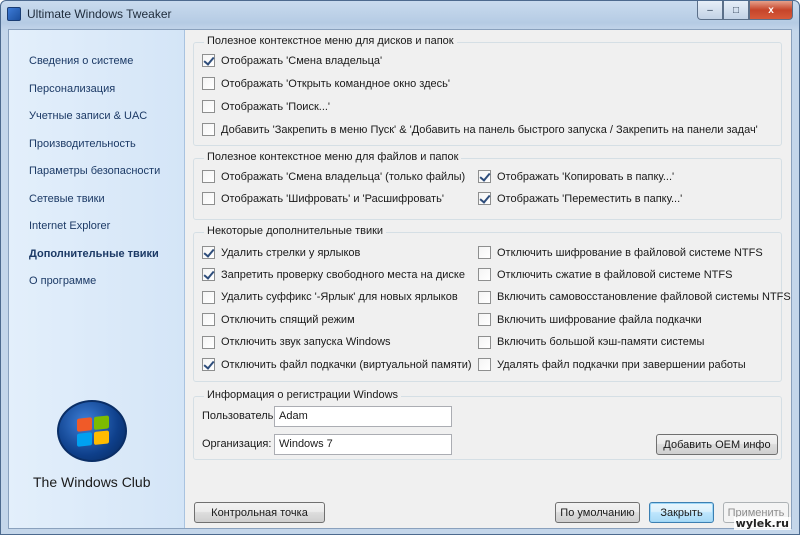 This screenshot has height=535, width=800. What do you see at coordinates (306, 342) in the screenshot?
I see `option-label: Отключить звук запуска Windows` at bounding box center [306, 342].